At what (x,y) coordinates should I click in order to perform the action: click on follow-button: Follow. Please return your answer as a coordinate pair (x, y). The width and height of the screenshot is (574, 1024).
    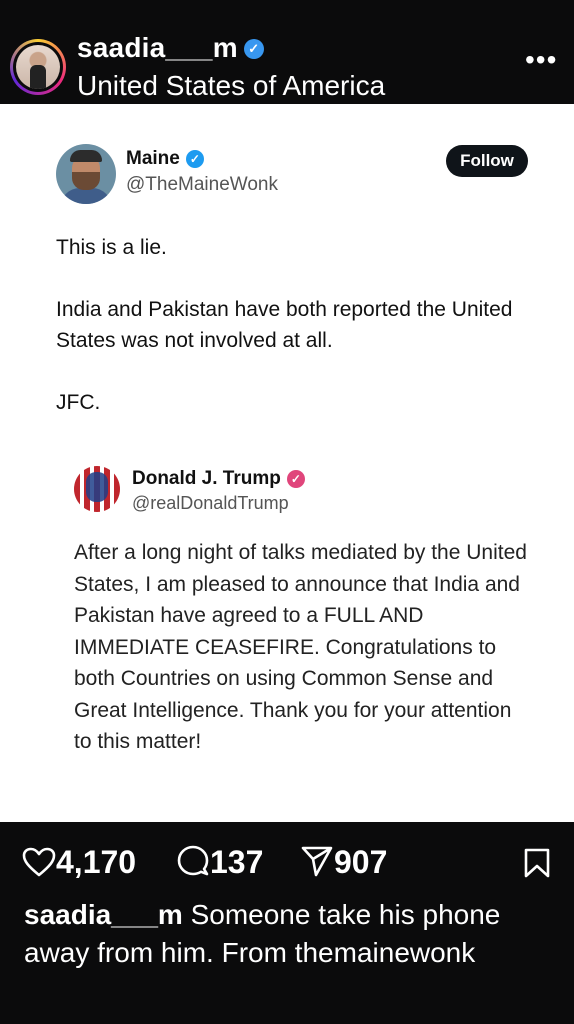
    Looking at the image, I should click on (487, 161).